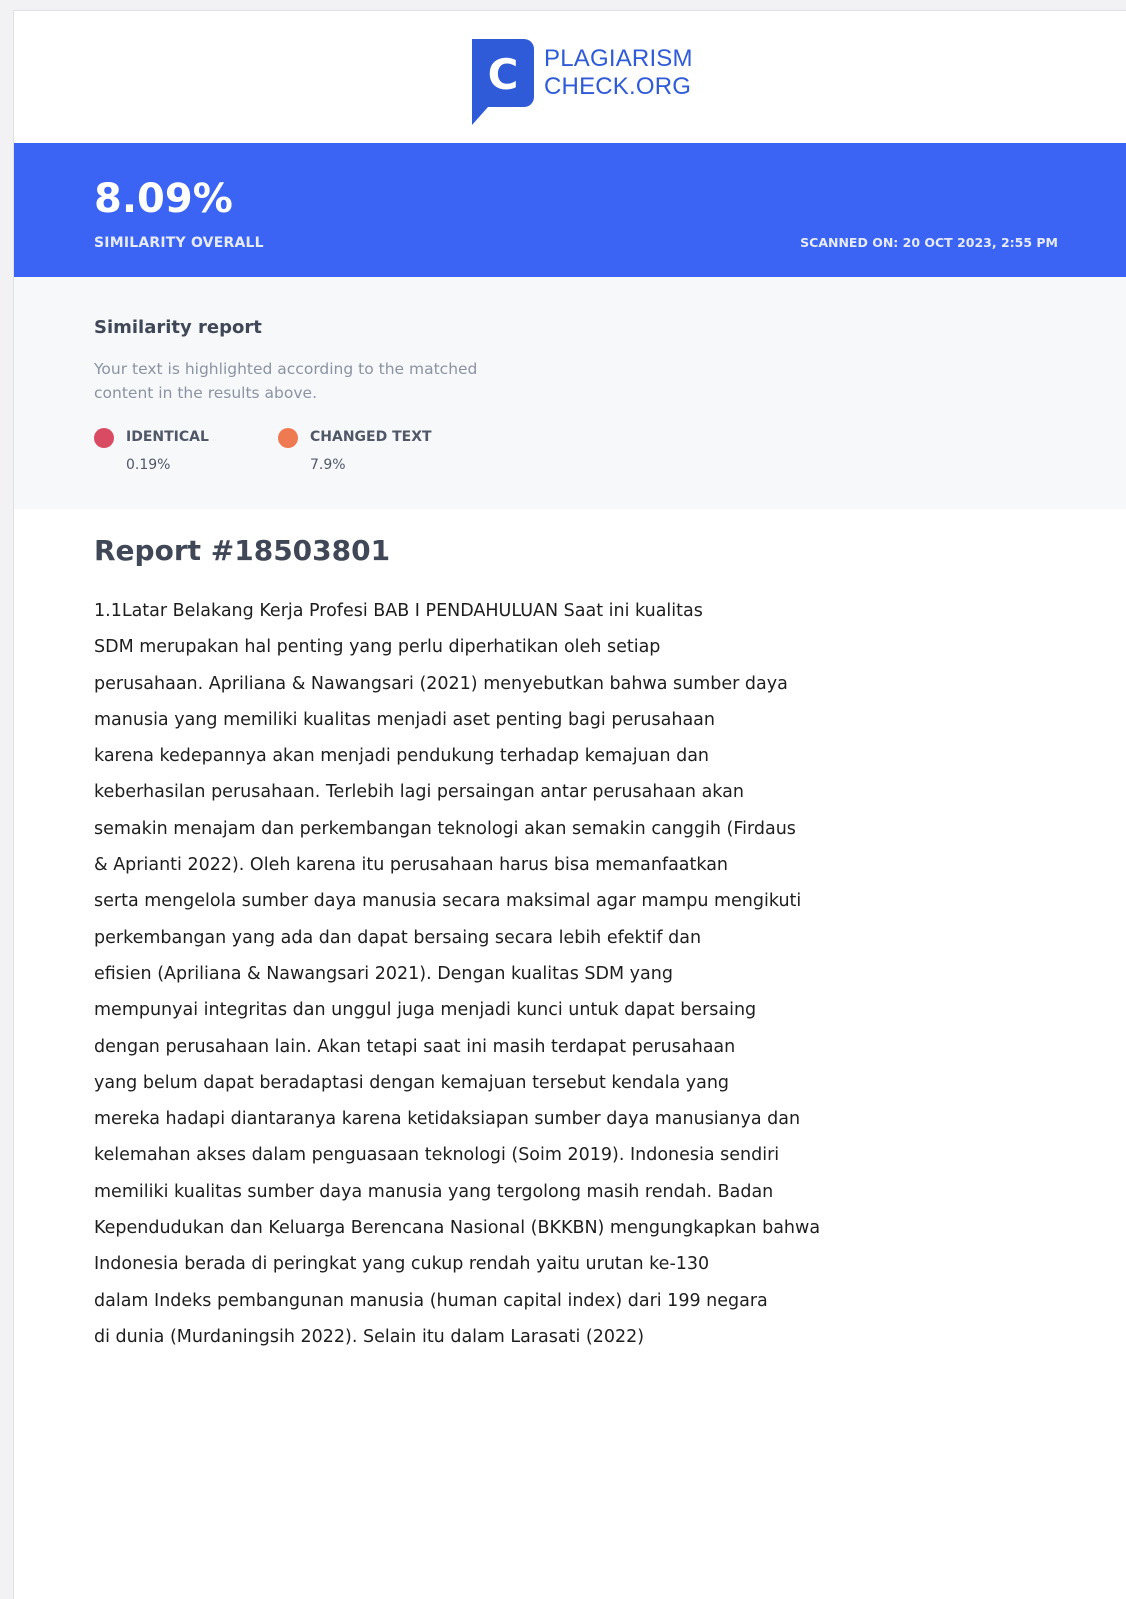  I want to click on report-title: Report #18503801, so click(242, 550).